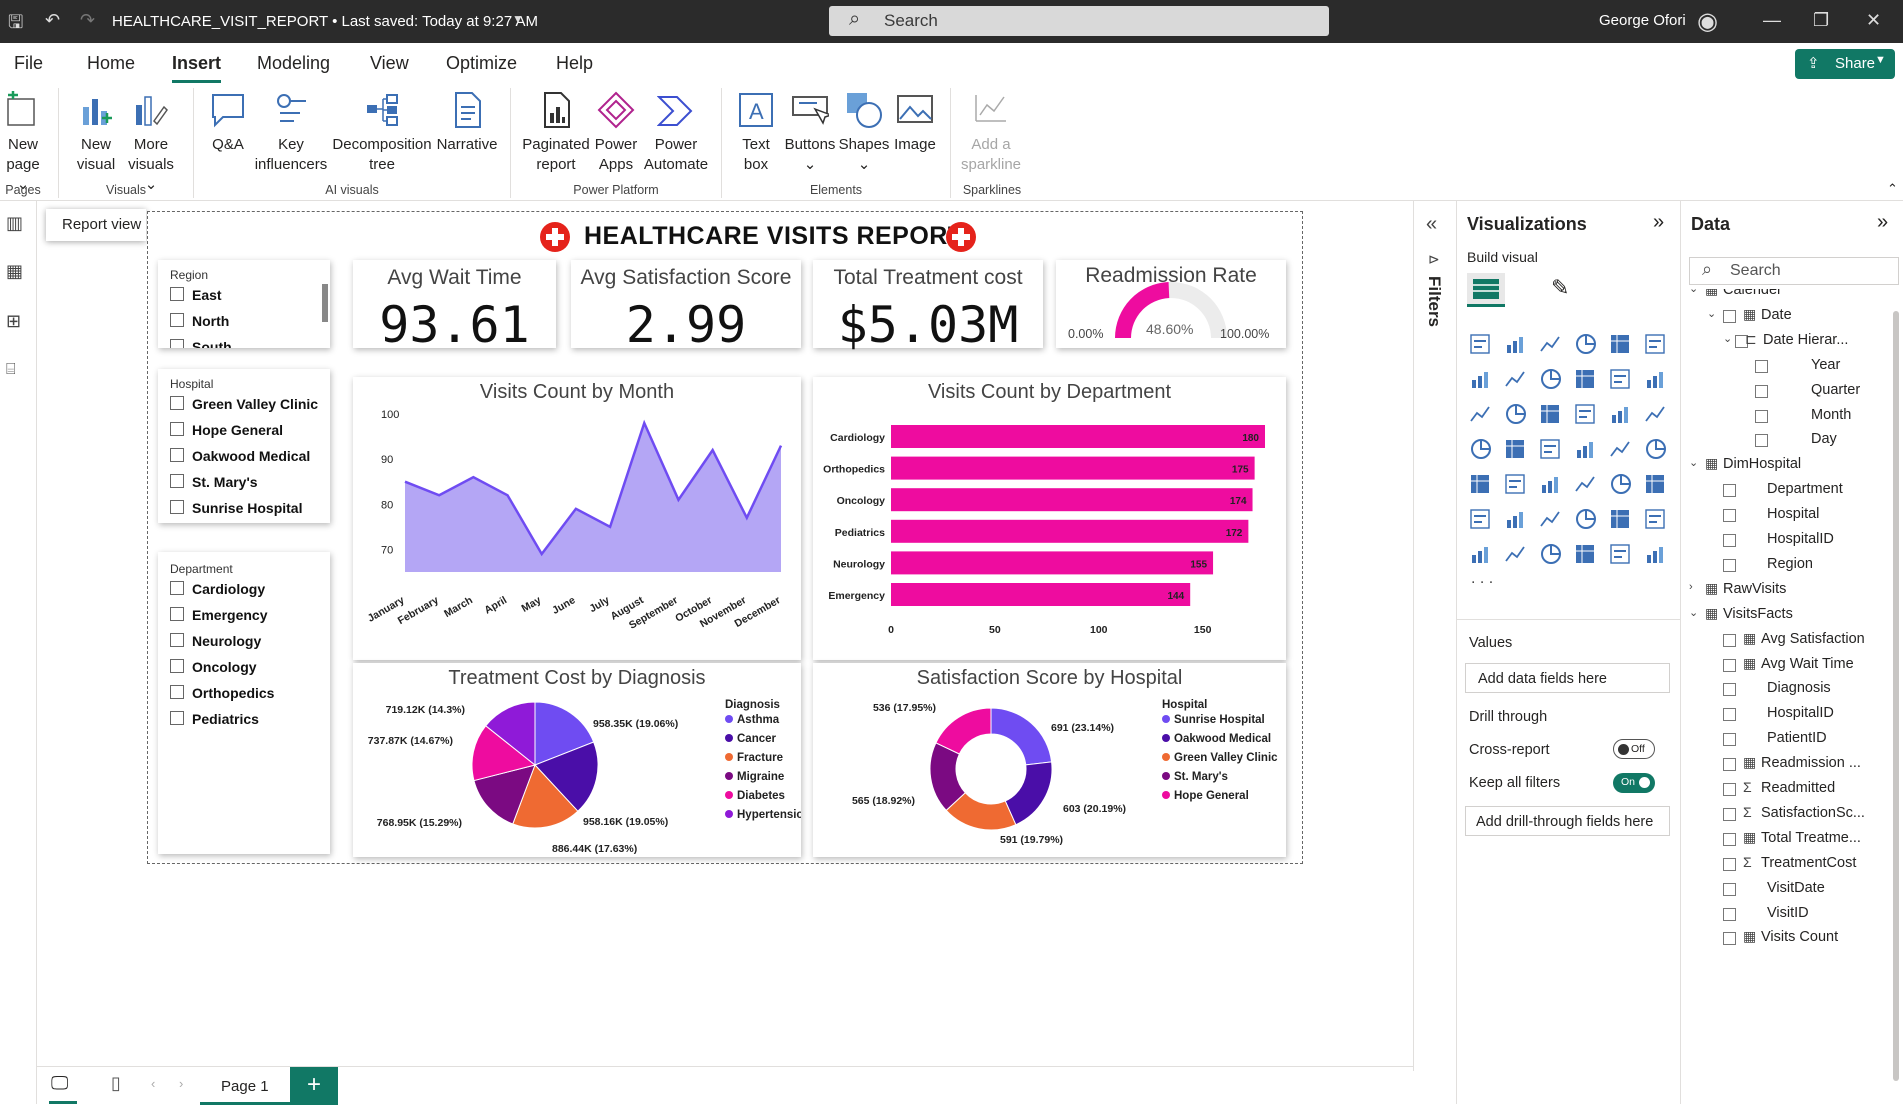 The width and height of the screenshot is (1903, 1105). What do you see at coordinates (1786, 366) in the screenshot?
I see `field-list-item: Year` at bounding box center [1786, 366].